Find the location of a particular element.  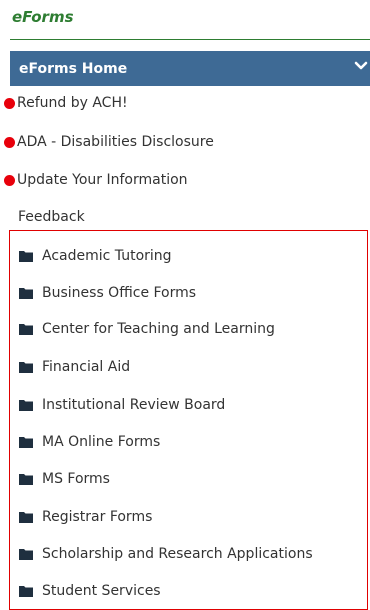

folder-student-services: Student Services is located at coordinates (90, 591).